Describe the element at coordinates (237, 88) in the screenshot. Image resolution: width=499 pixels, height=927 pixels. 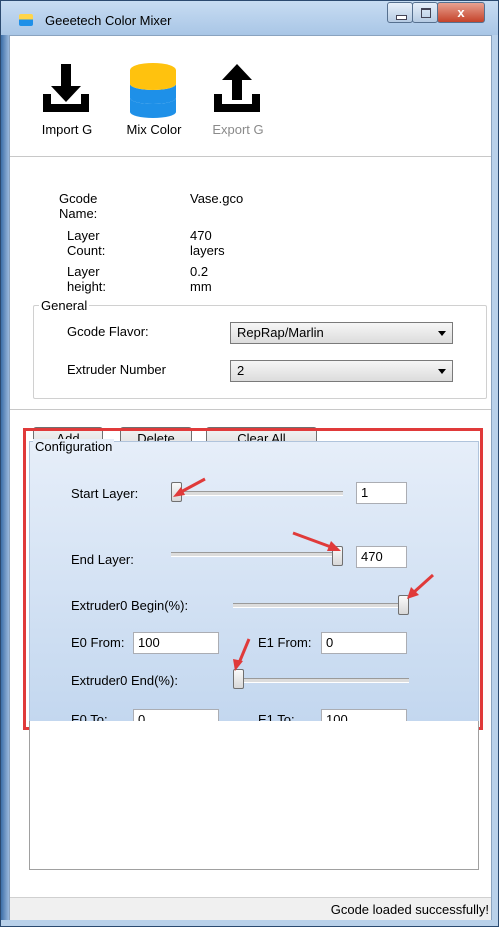
I see `export-tray-icon` at that location.